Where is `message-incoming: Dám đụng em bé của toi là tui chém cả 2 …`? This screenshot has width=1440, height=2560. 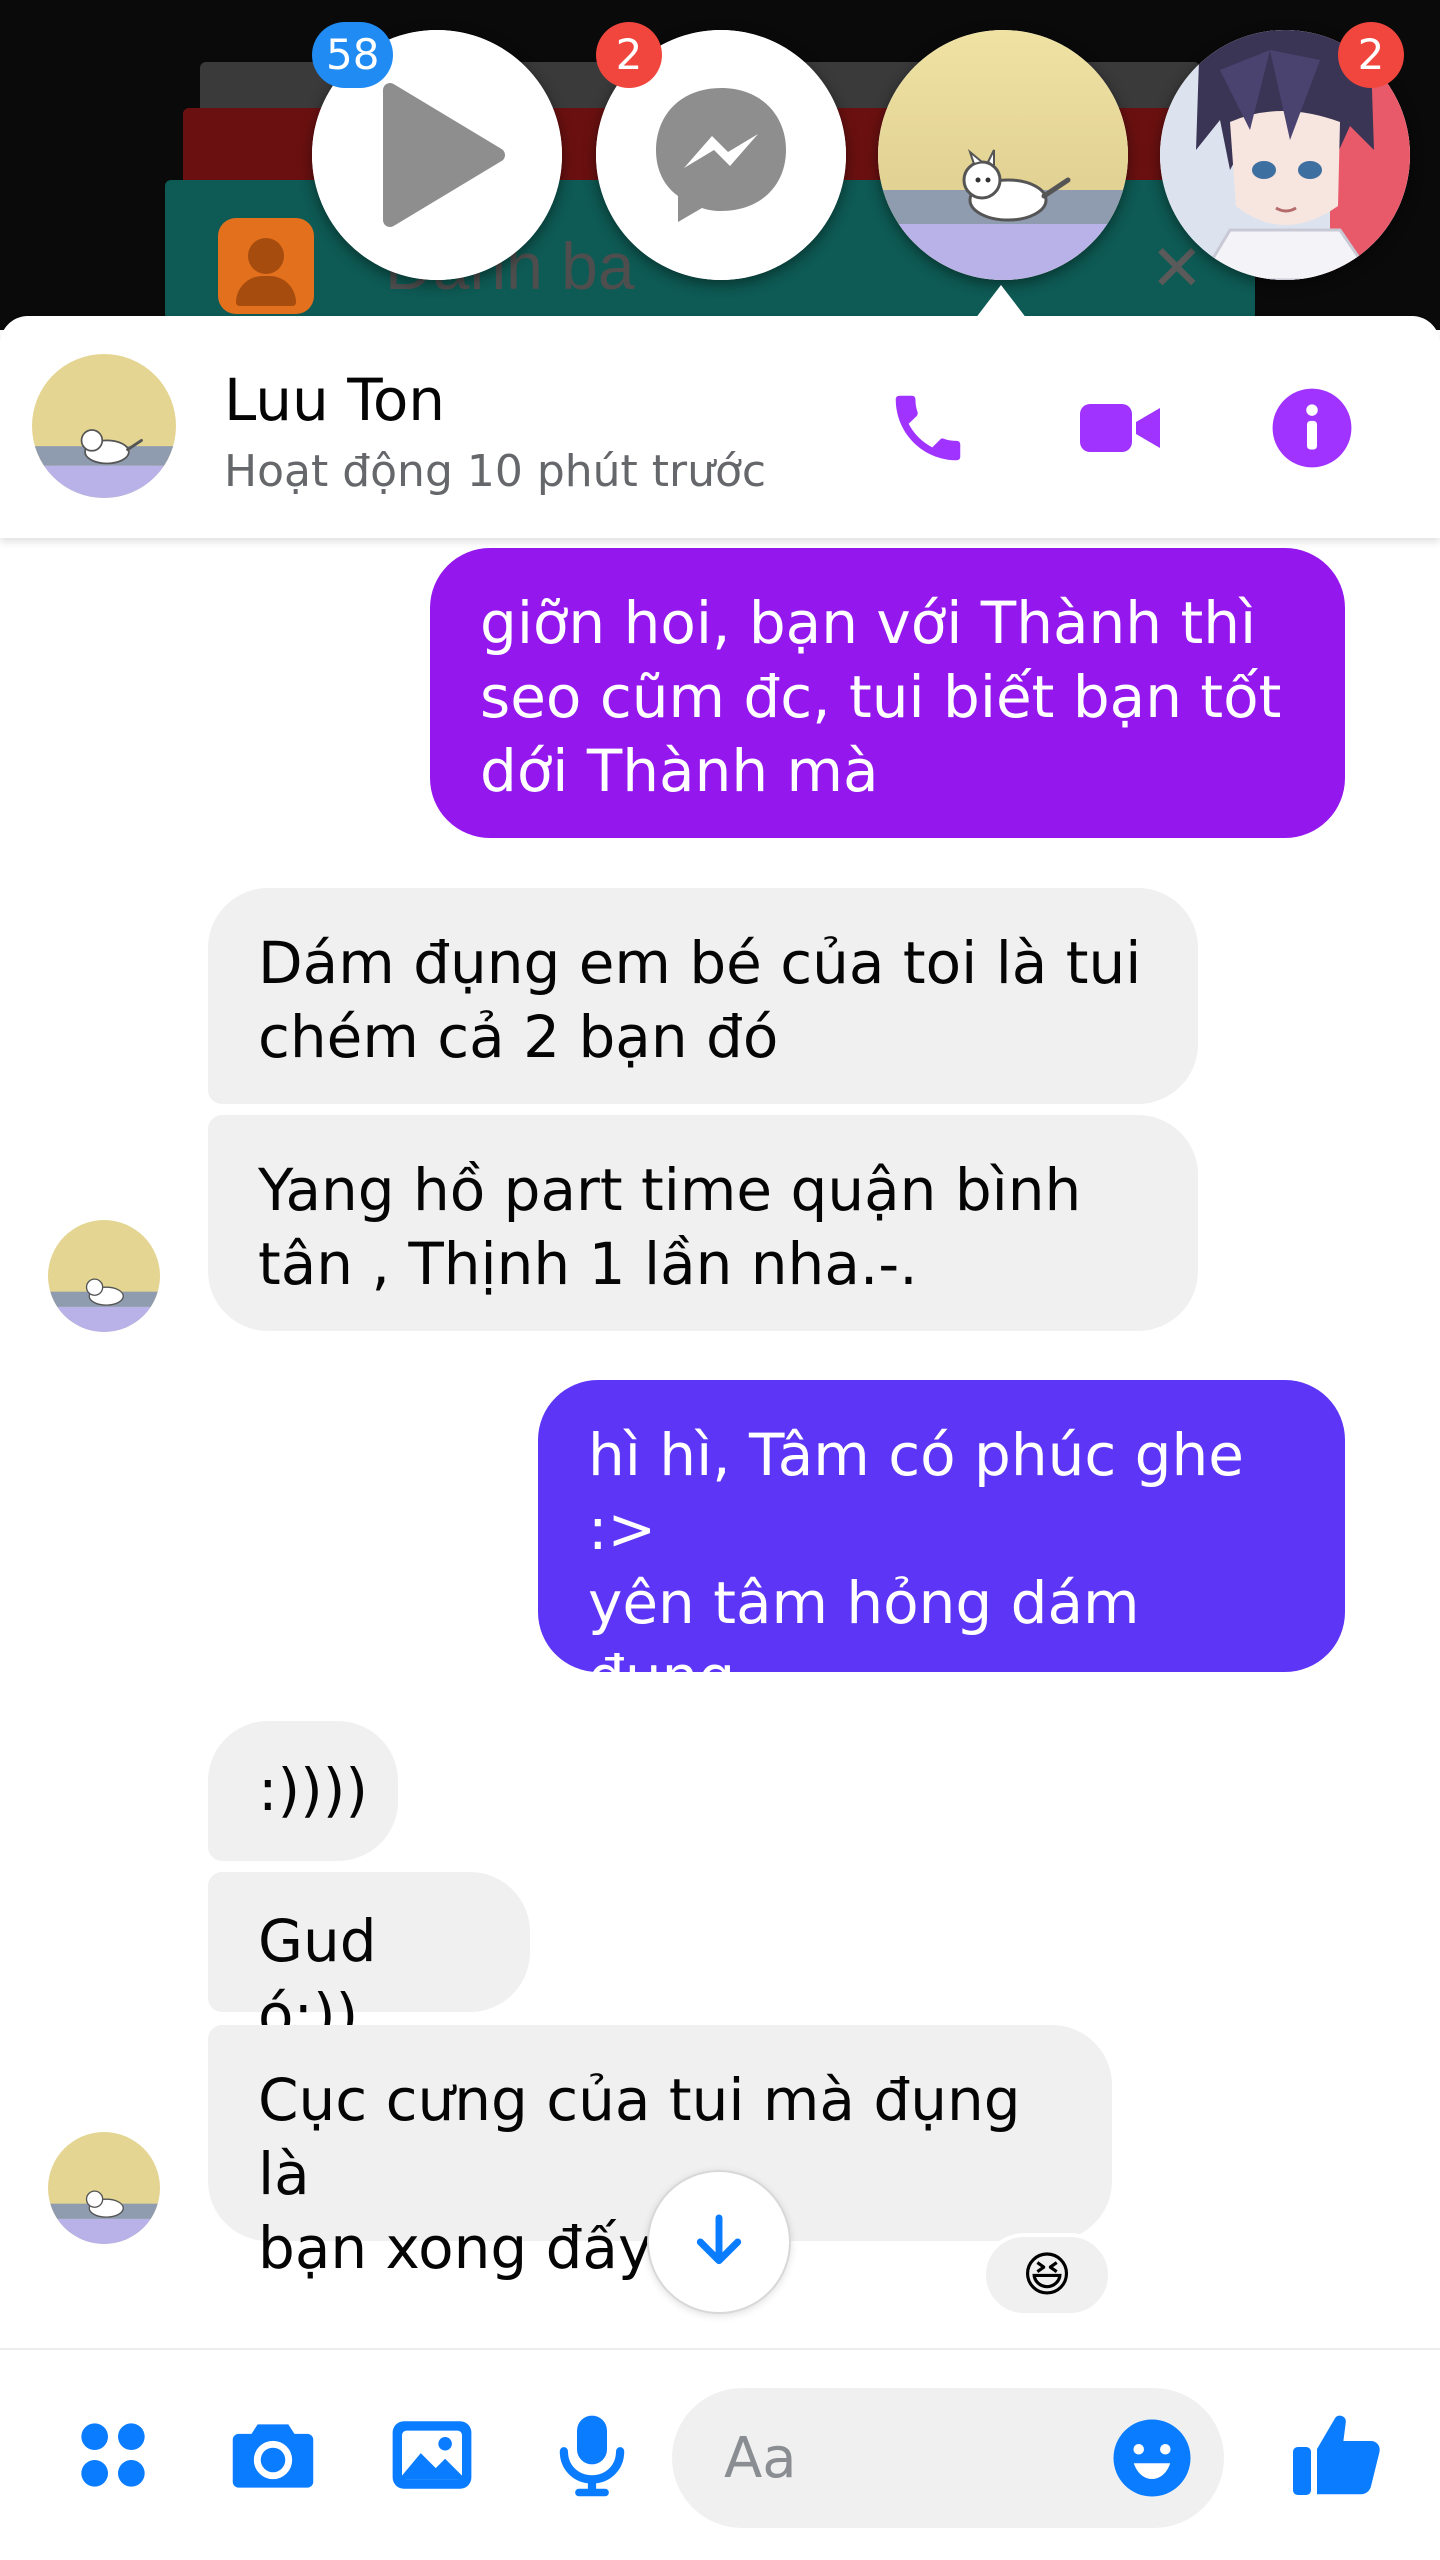 message-incoming: Dám đụng em bé của toi là tui chém cả 2 … is located at coordinates (703, 996).